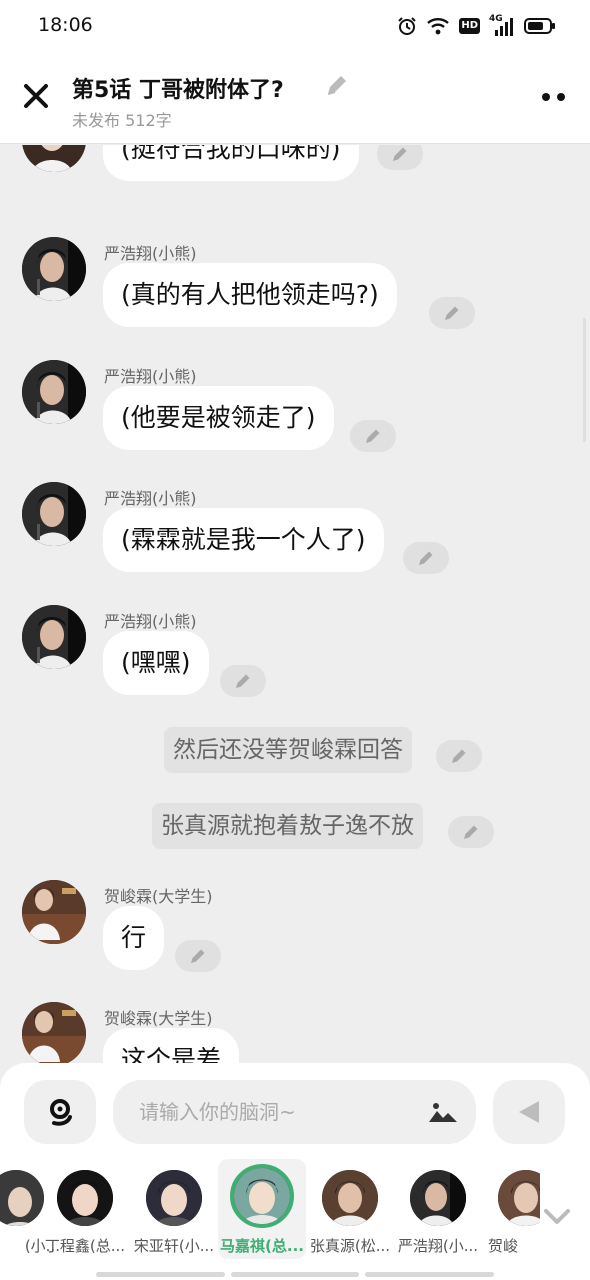 This screenshot has height=1280, width=590. What do you see at coordinates (288, 750) in the screenshot?
I see `narration-text: 然后还没等贺峻霖回答` at bounding box center [288, 750].